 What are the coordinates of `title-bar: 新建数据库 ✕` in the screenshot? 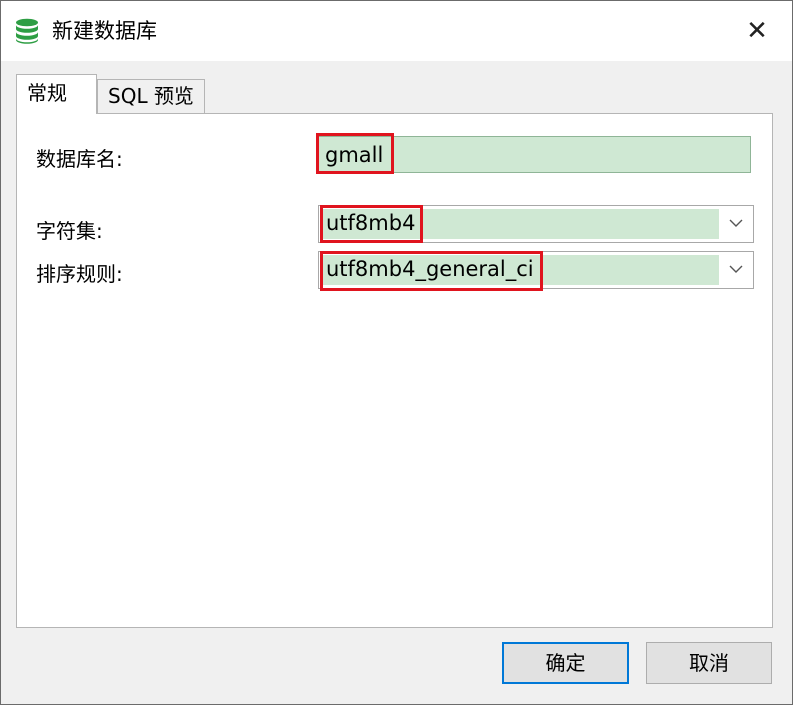 It's located at (396, 31).